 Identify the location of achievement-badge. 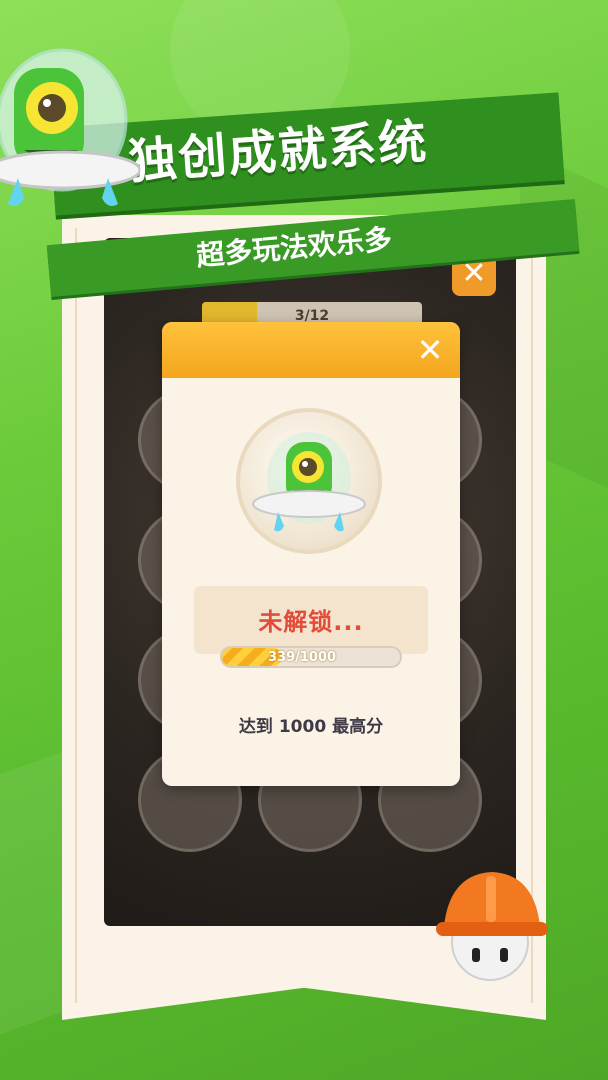
(309, 481).